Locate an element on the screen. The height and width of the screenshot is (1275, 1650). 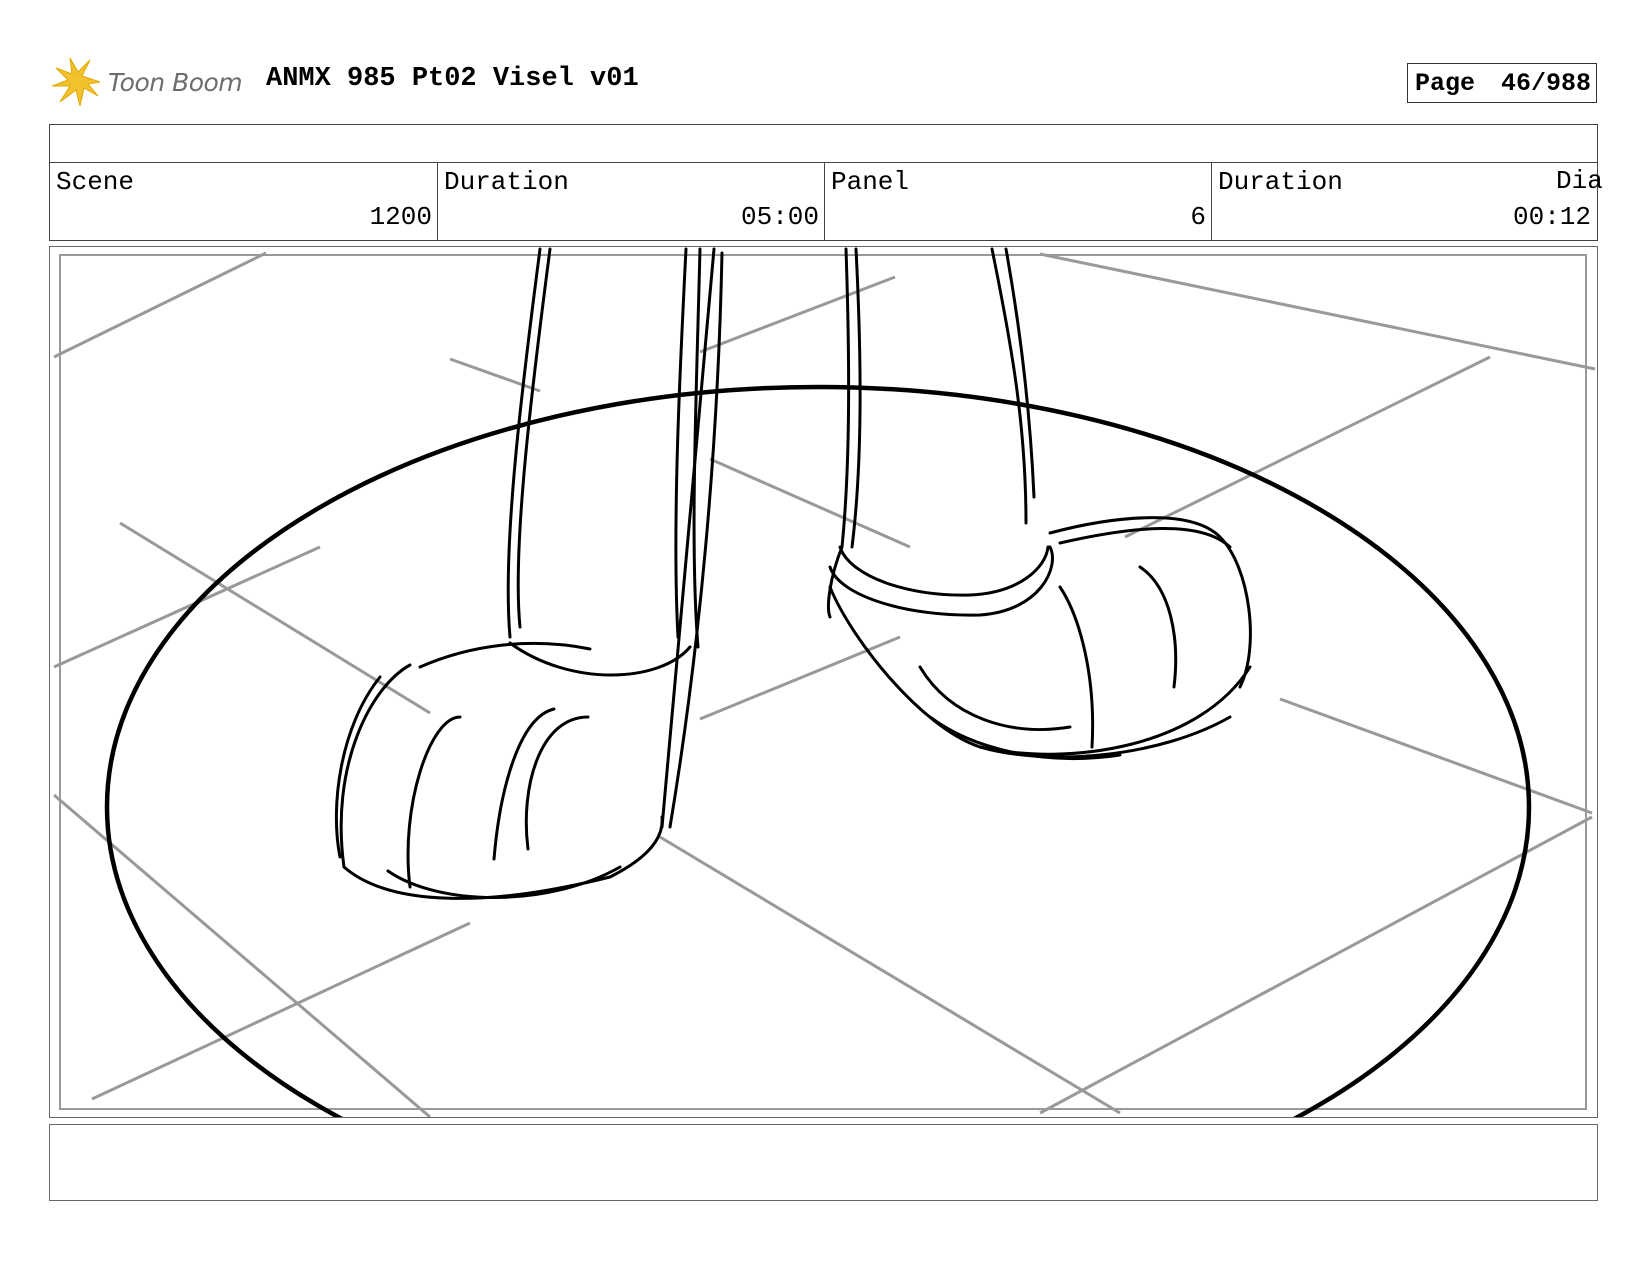
page-indicator: Page 46/988 is located at coordinates (1502, 83).